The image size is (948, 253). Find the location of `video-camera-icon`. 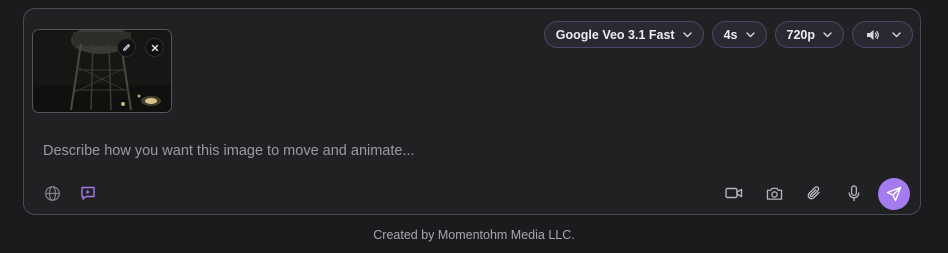

video-camera-icon is located at coordinates (734, 193).